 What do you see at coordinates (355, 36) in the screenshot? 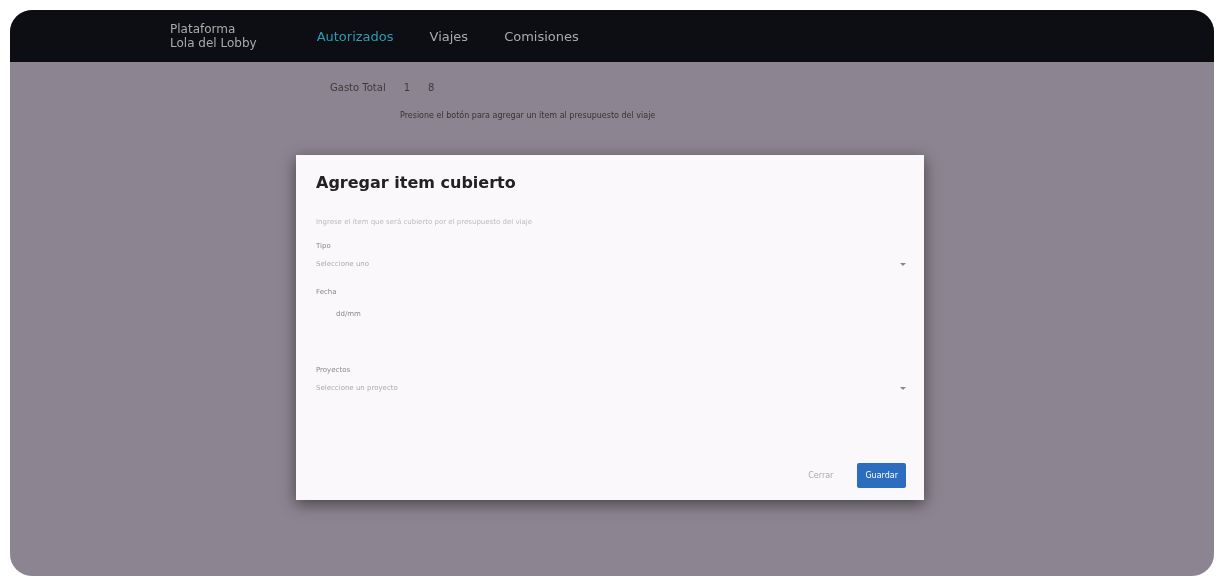
I see `nav-link: Autorizados` at bounding box center [355, 36].